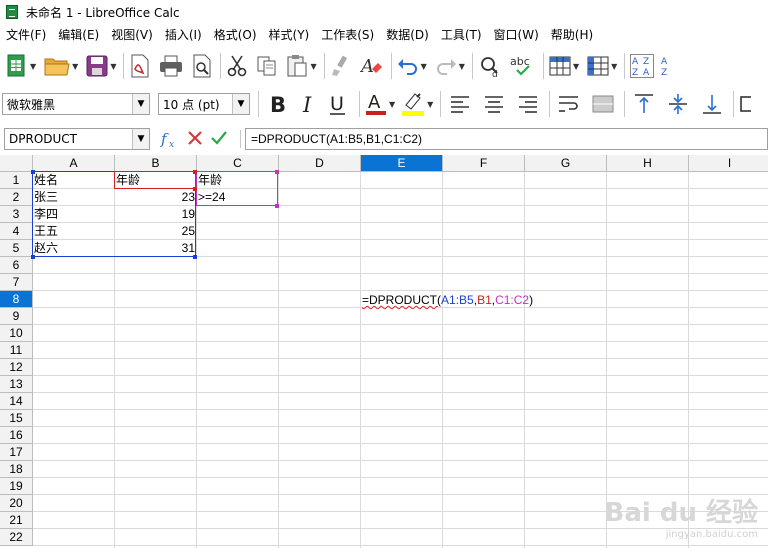  Describe the element at coordinates (461, 35) in the screenshot. I see `menu-tools: 工具(T)` at that location.